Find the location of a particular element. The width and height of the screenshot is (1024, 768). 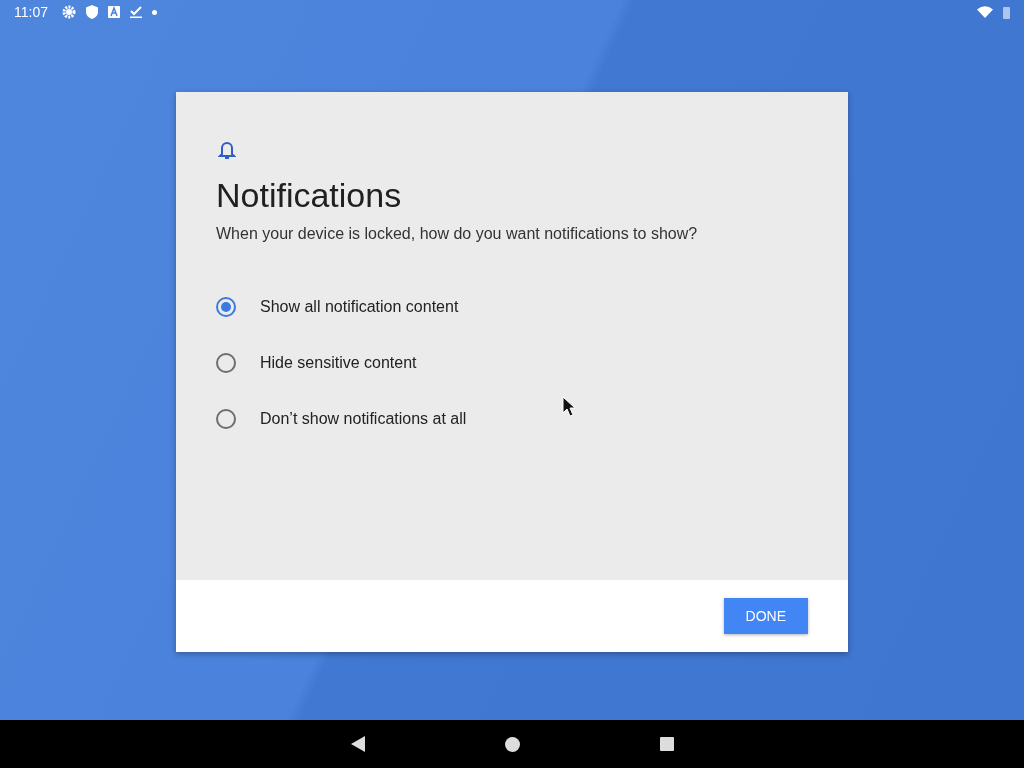

checkmark-icon is located at coordinates (136, 12).